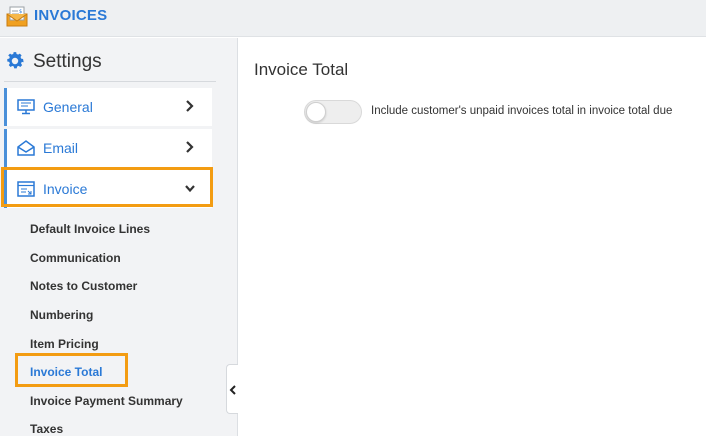 The width and height of the screenshot is (706, 436). I want to click on subitem-notes-to-customer: Notes to Customer, so click(83, 286).